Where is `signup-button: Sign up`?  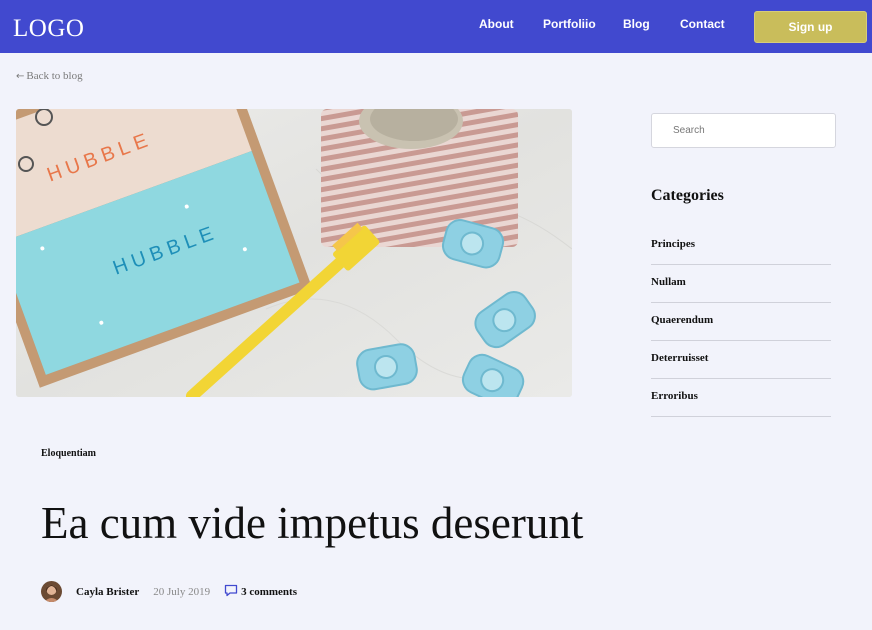
signup-button: Sign up is located at coordinates (810, 27).